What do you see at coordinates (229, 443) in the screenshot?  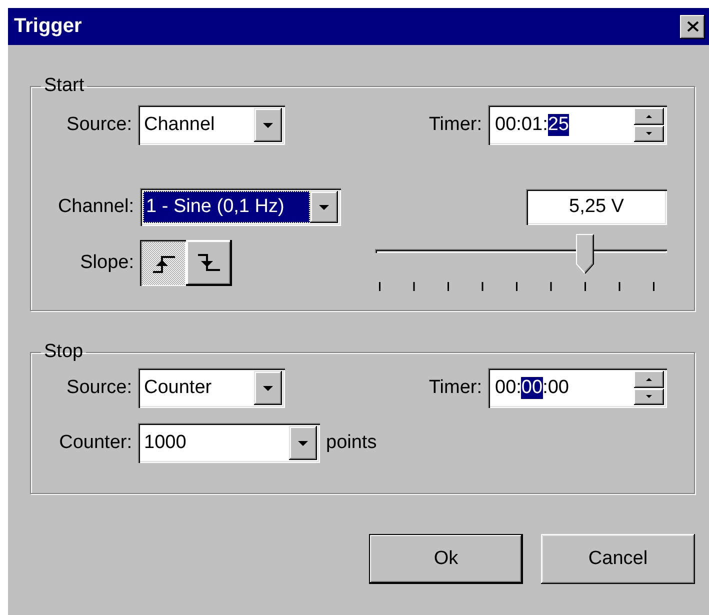 I see `count-dropdown: 1000` at bounding box center [229, 443].